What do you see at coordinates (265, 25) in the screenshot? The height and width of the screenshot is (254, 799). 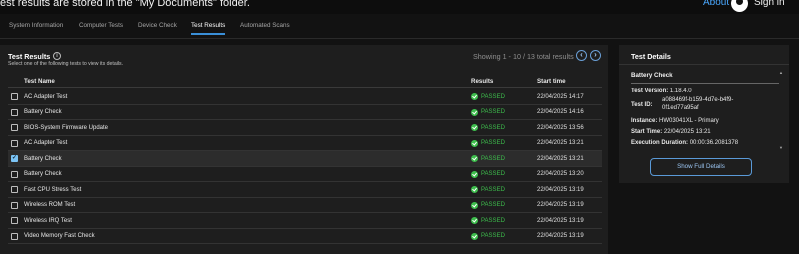 I see `tab-automated-scans: Automated Scans` at bounding box center [265, 25].